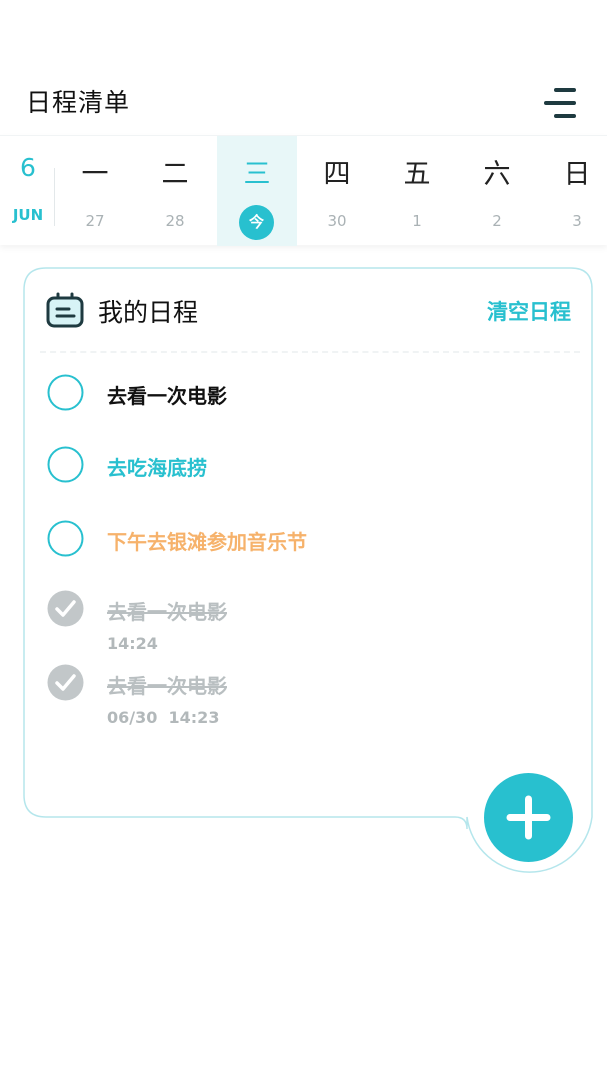  Describe the element at coordinates (257, 191) in the screenshot. I see `day-cell-today: 三 今` at that location.